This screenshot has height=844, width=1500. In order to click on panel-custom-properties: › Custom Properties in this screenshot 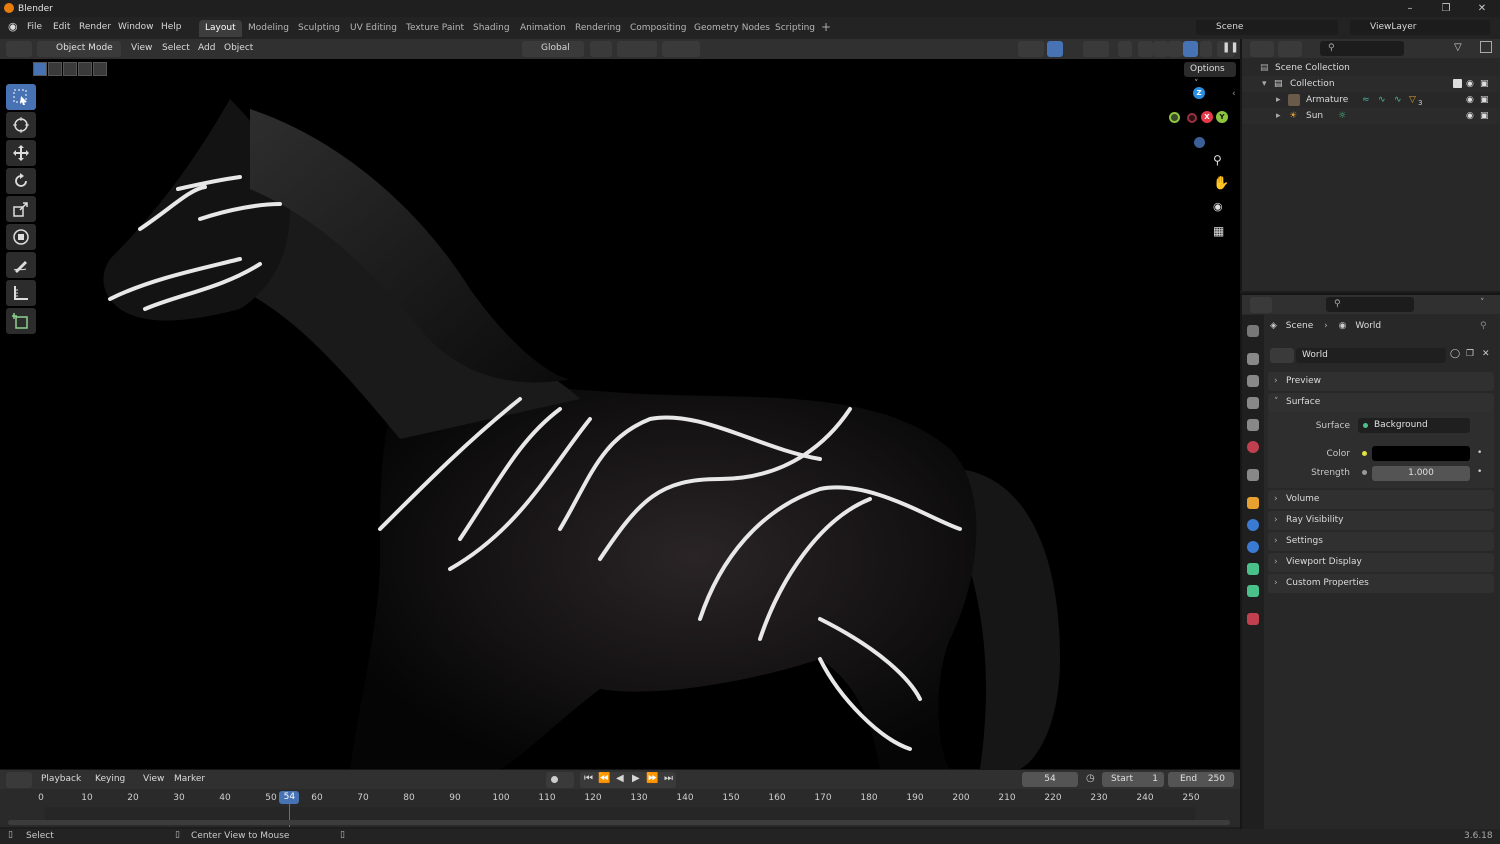, I will do `click(1381, 583)`.